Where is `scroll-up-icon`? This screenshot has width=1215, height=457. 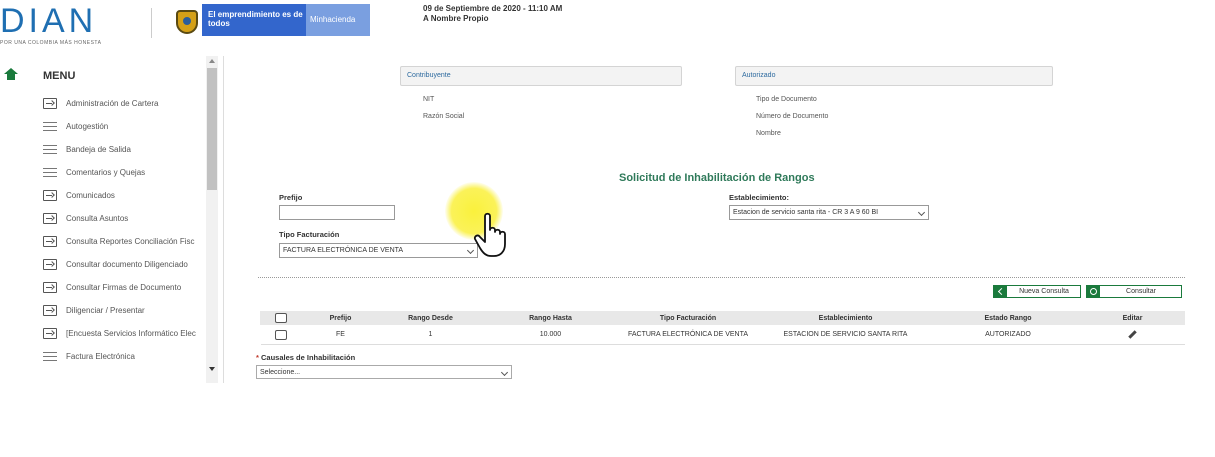
scroll-up-icon is located at coordinates (212, 61).